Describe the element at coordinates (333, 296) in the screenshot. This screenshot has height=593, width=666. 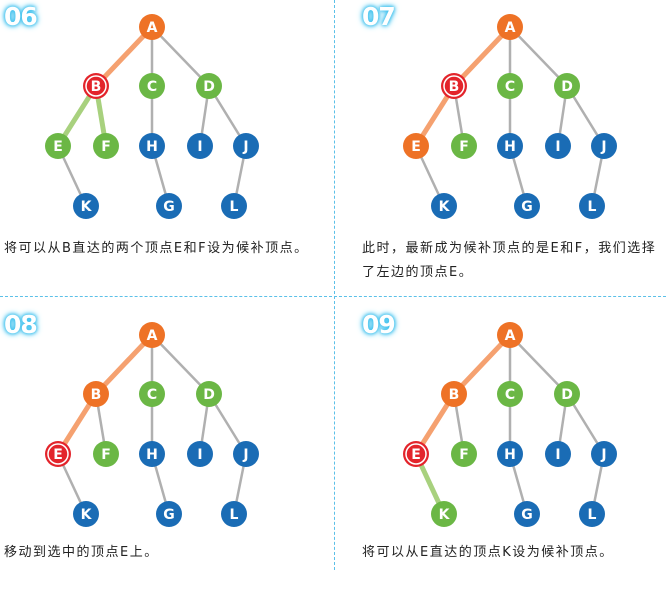
I see `horizontal-divider` at that location.